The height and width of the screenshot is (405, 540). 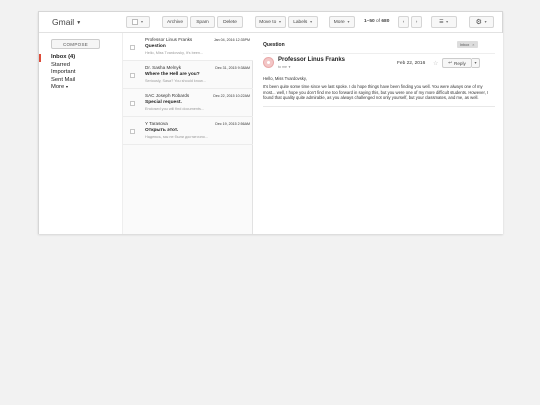 What do you see at coordinates (63, 58) in the screenshot?
I see `sidebar-item-inbox: Inbox (4)` at bounding box center [63, 58].